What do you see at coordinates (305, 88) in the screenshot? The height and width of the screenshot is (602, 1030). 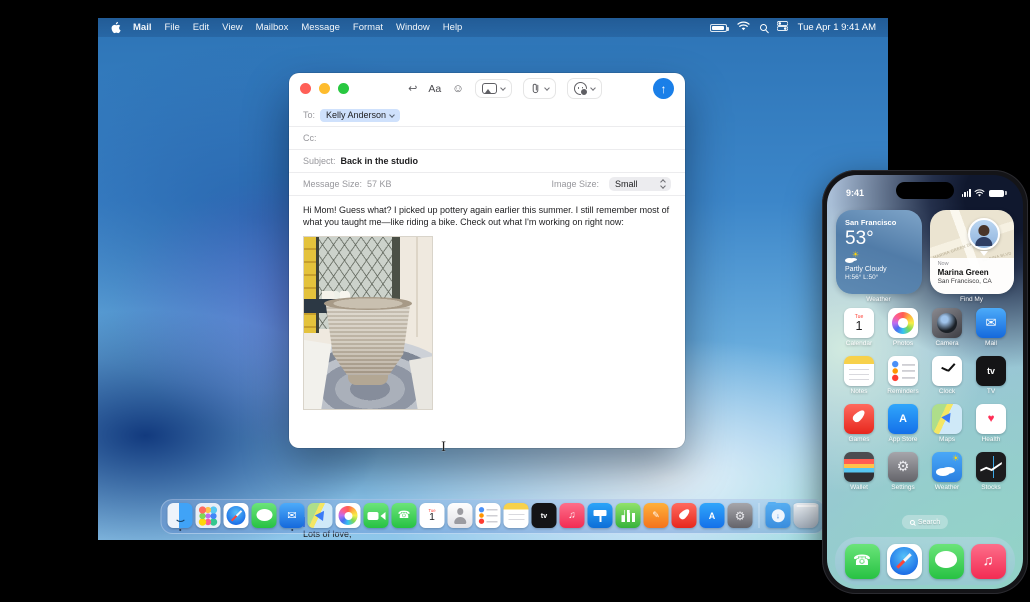 I see `close-window-button` at bounding box center [305, 88].